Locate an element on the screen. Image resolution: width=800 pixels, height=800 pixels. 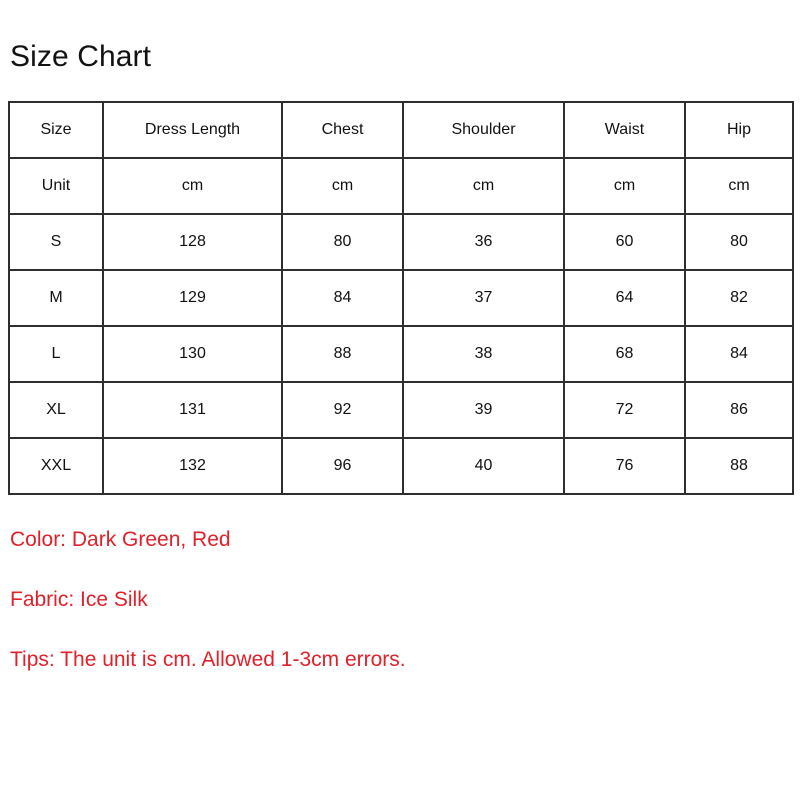
cell-size: L is located at coordinates (56, 354).